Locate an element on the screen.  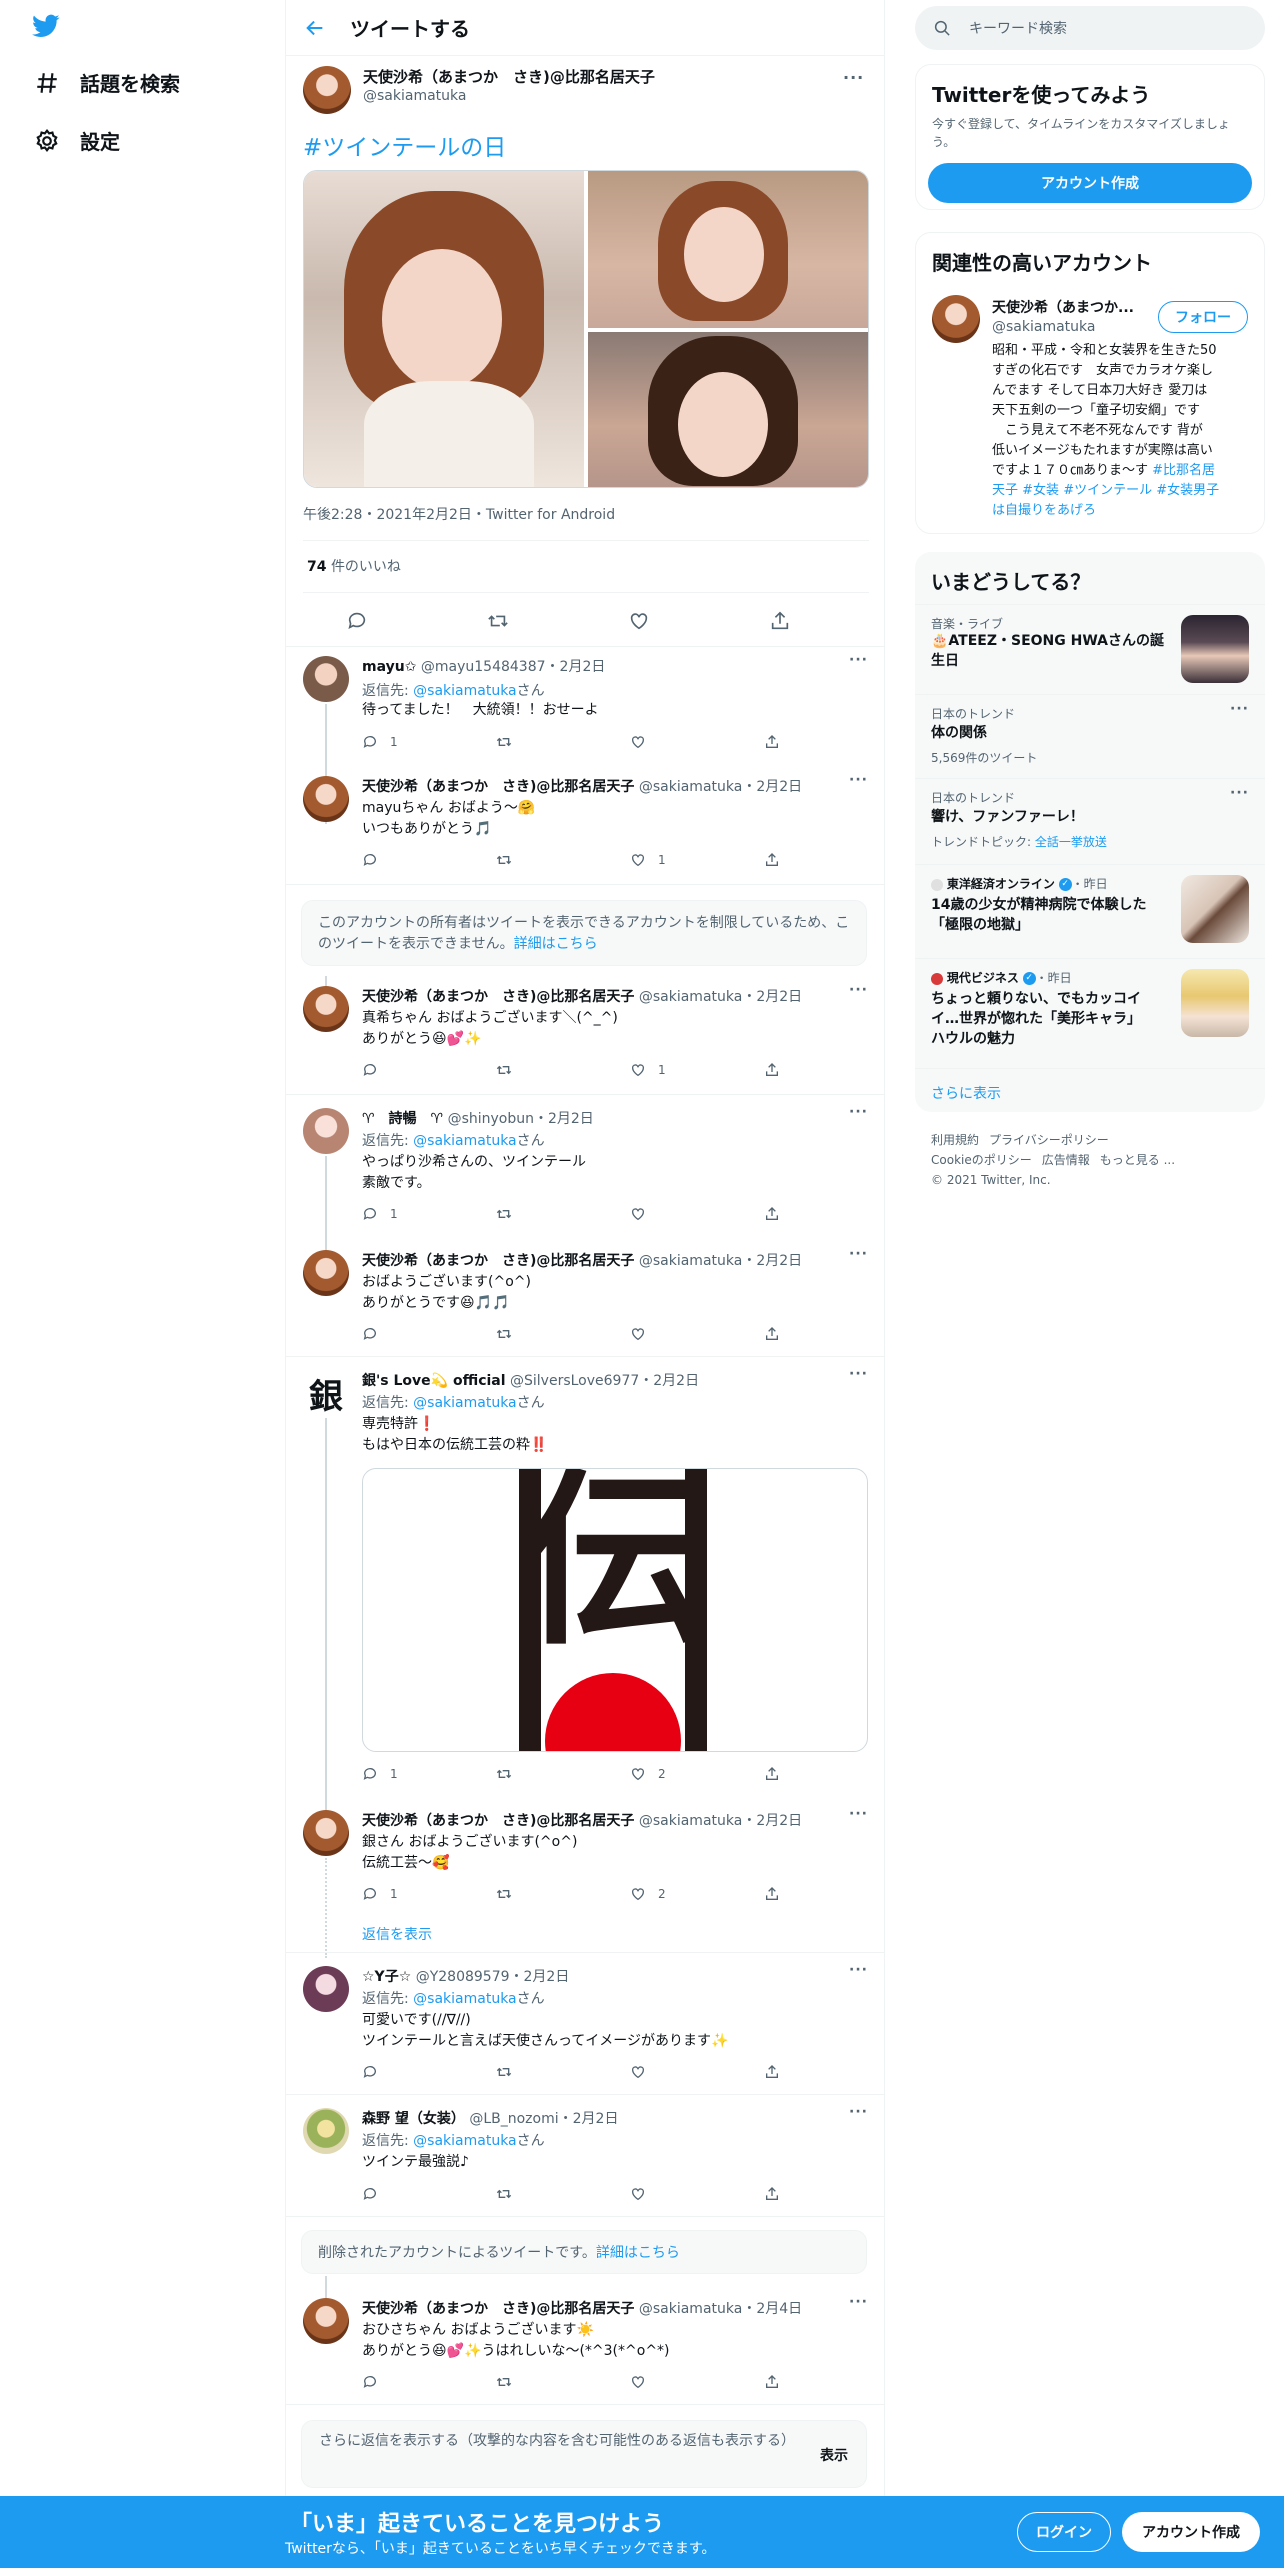
create-account-button: アカウント作成 is located at coordinates (1090, 183).